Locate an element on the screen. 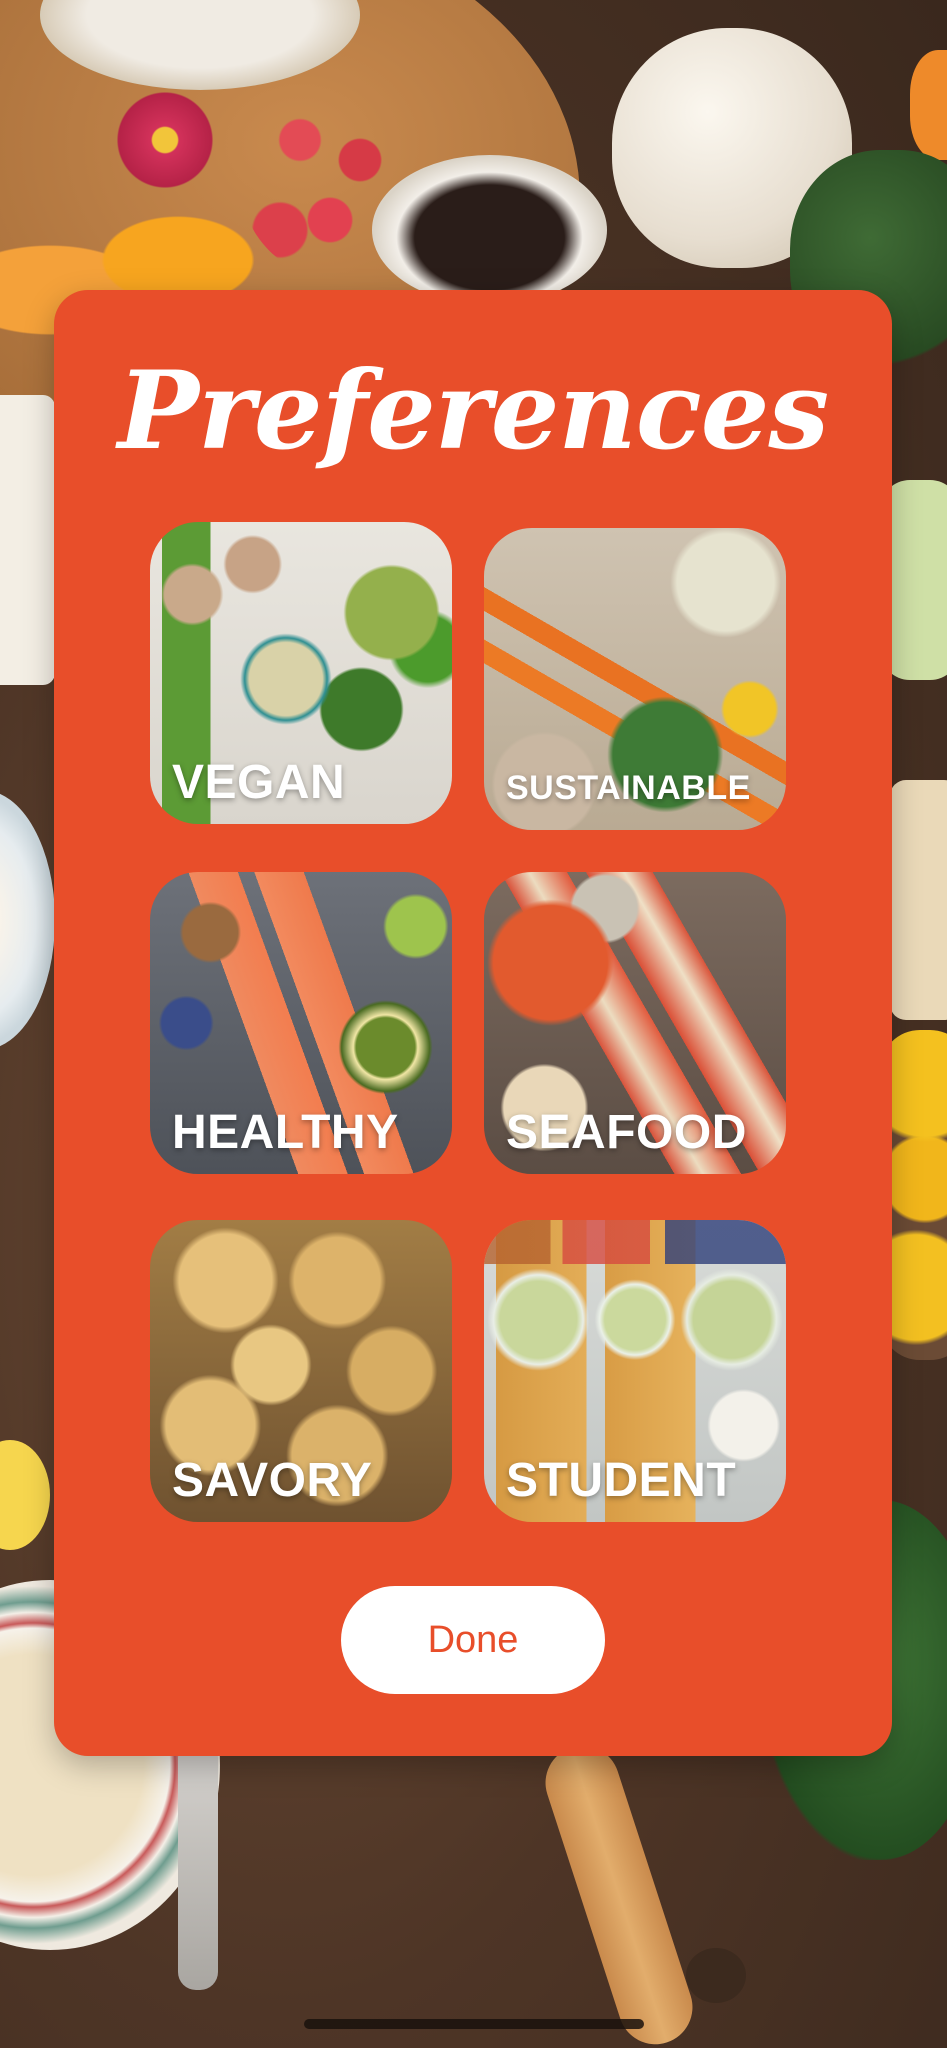 The height and width of the screenshot is (2048, 947). preference-tile-sustainable: SUSTAINABLE is located at coordinates (635, 679).